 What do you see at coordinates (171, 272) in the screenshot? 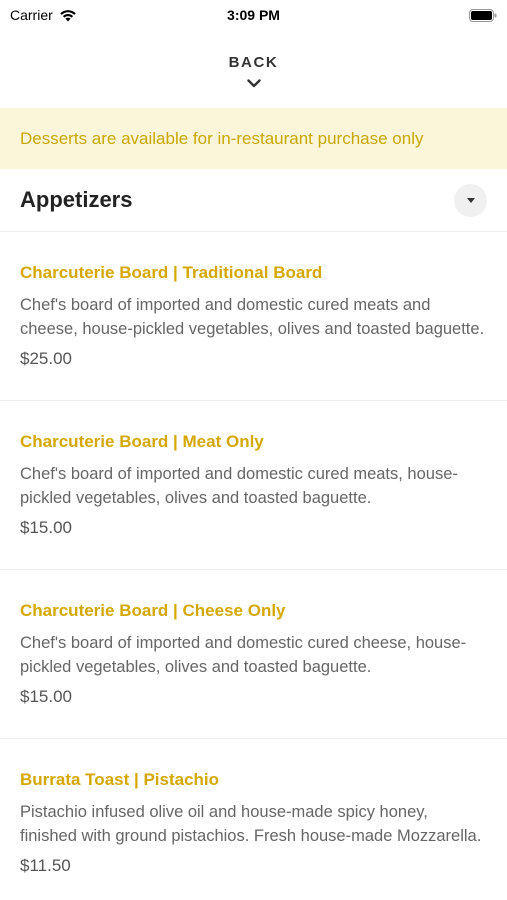
I see `item-name: Charcuterie Board | Traditional Board` at bounding box center [171, 272].